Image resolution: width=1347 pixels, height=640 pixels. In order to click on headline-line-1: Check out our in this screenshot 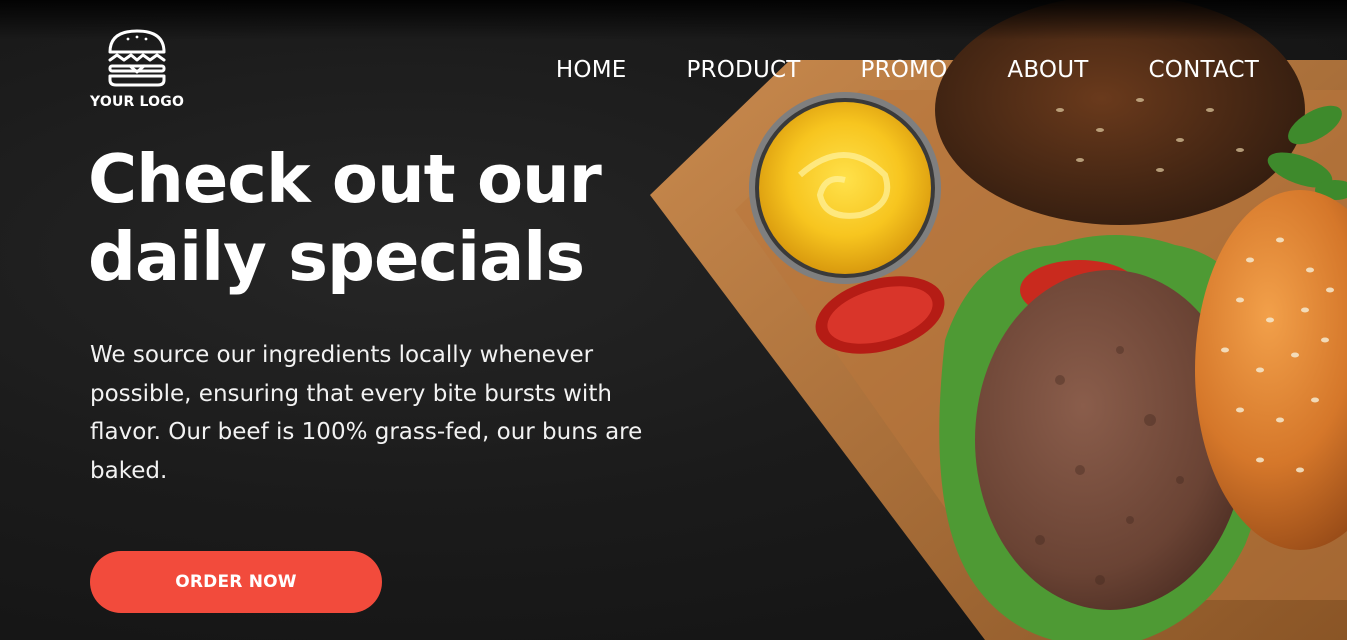, I will do `click(345, 179)`.